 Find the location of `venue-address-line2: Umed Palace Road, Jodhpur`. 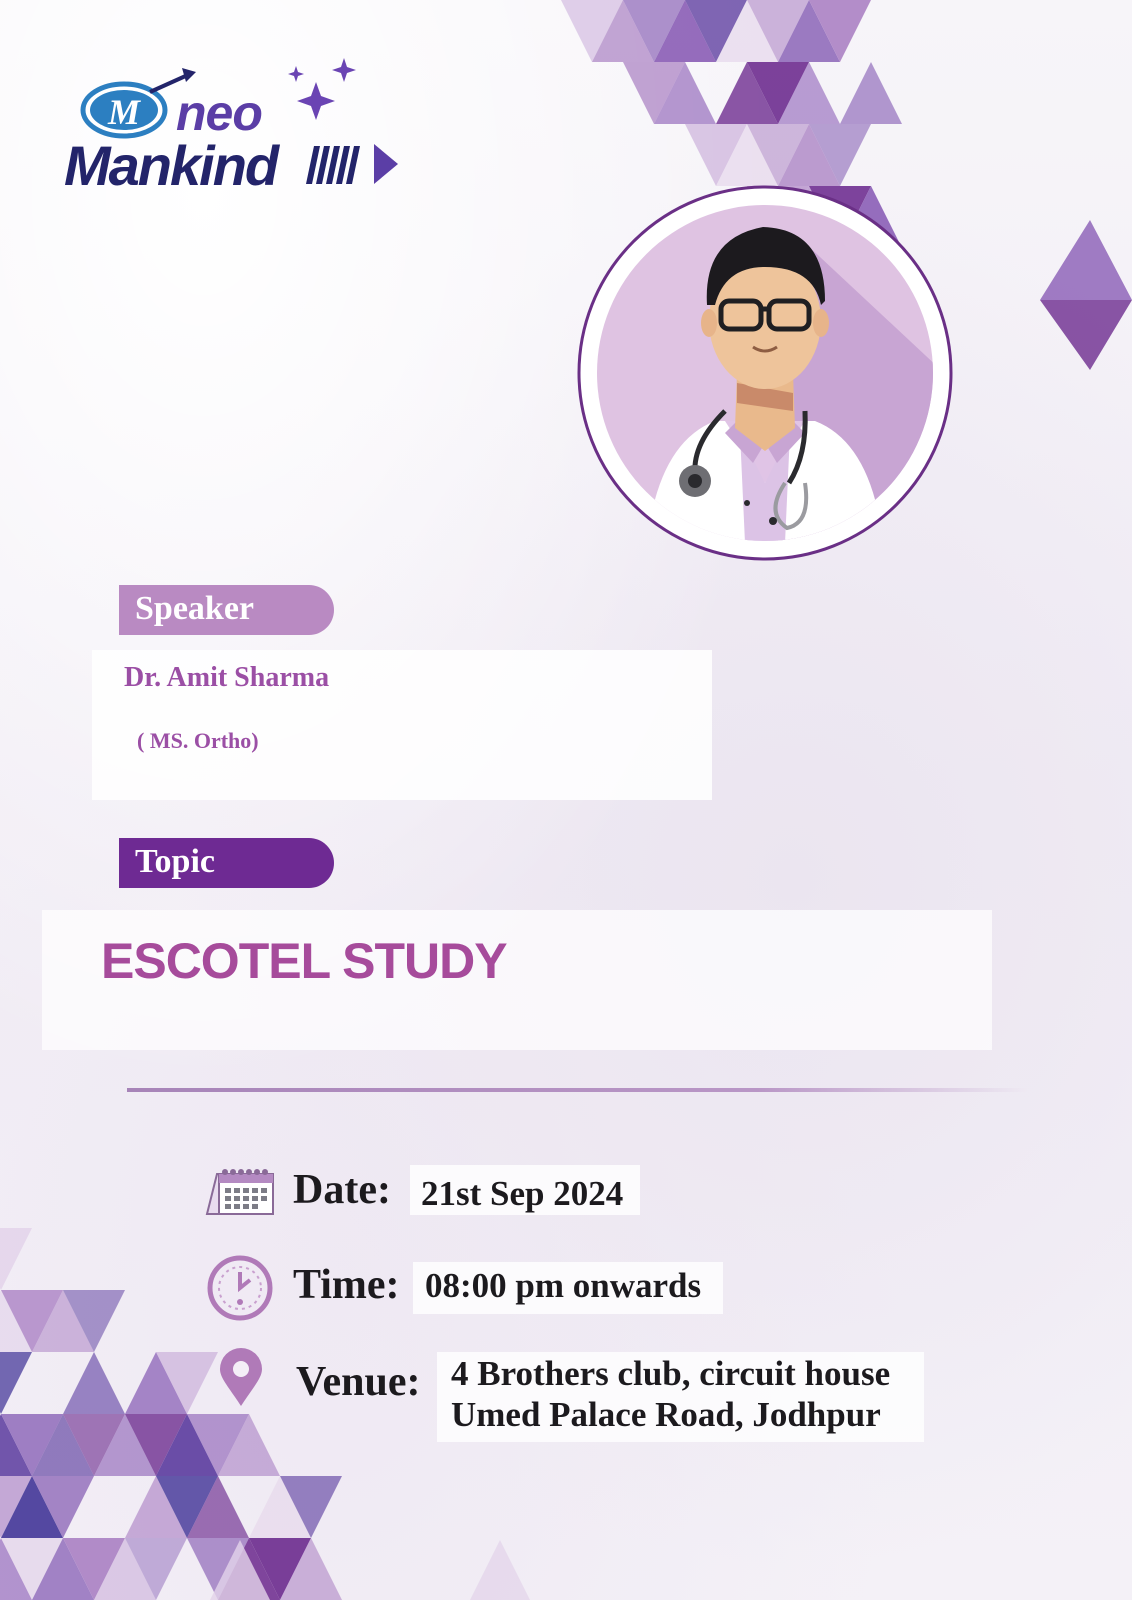

venue-address-line2: Umed Palace Road, Jodhpur is located at coordinates (666, 1414).